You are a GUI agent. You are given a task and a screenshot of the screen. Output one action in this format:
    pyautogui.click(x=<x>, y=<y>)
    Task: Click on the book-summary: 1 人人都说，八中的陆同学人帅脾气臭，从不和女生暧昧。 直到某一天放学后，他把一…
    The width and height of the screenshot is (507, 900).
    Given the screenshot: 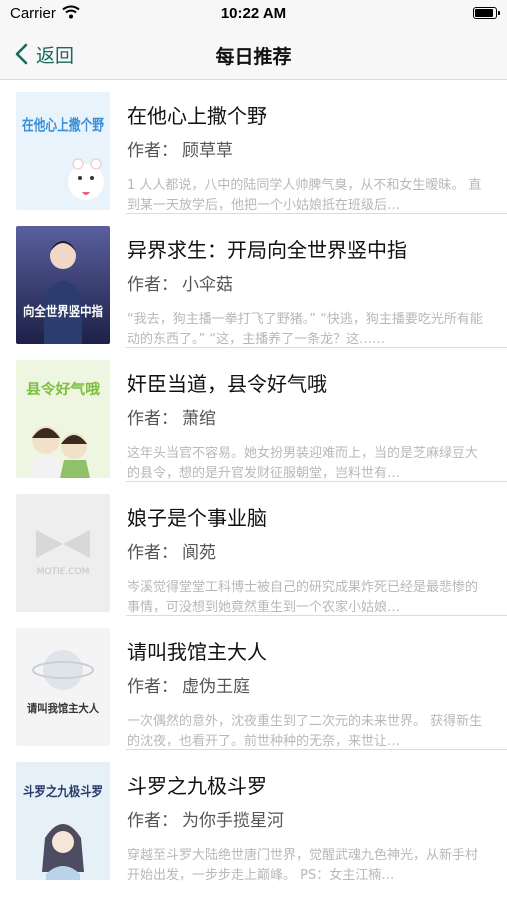 What is the action you would take?
    pyautogui.click(x=304, y=195)
    